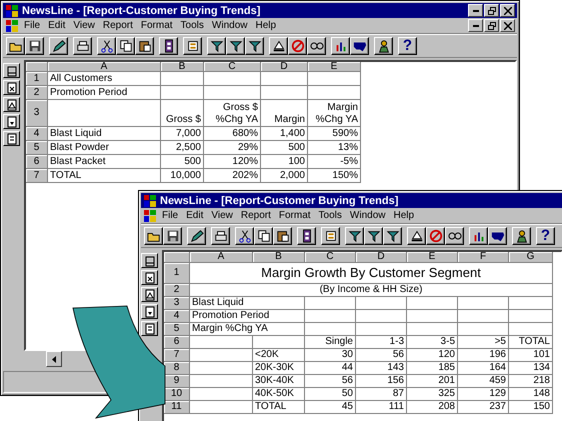  What do you see at coordinates (531, 257) in the screenshot?
I see `column-header: G` at bounding box center [531, 257].